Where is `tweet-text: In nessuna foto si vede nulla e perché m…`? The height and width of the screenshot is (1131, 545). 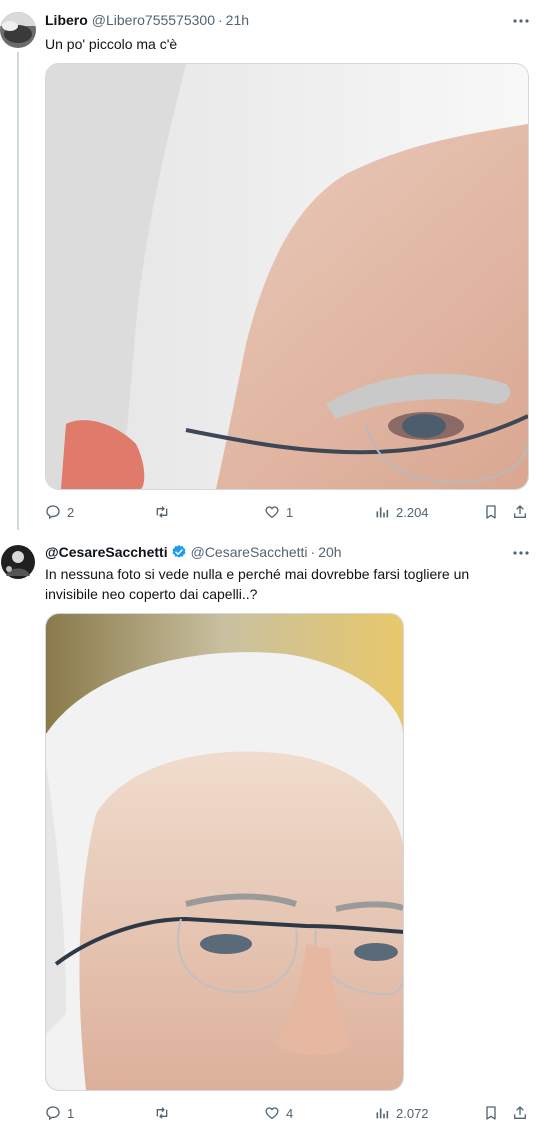 tweet-text: In nessuna foto si vede nulla e perché m… is located at coordinates (257, 584).